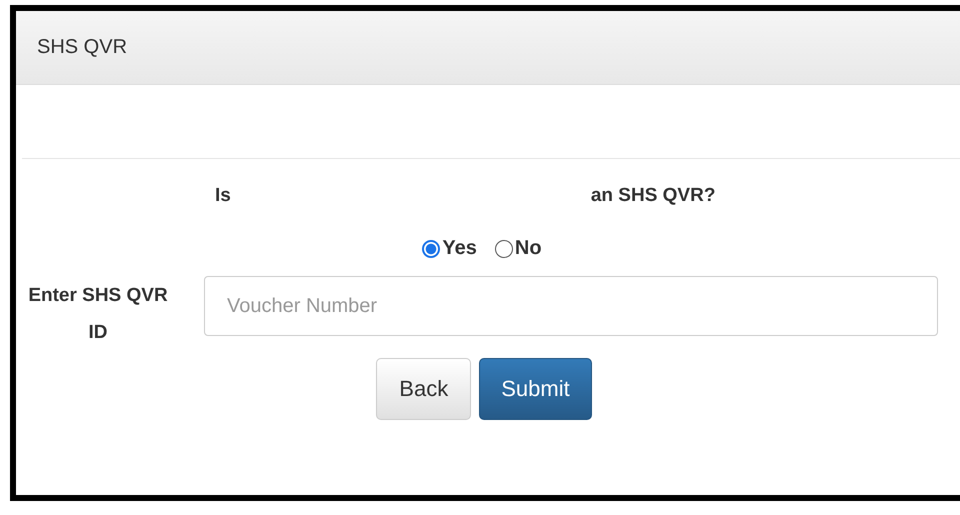 The image size is (960, 515). Describe the element at coordinates (518, 248) in the screenshot. I see `radio-option: No` at that location.